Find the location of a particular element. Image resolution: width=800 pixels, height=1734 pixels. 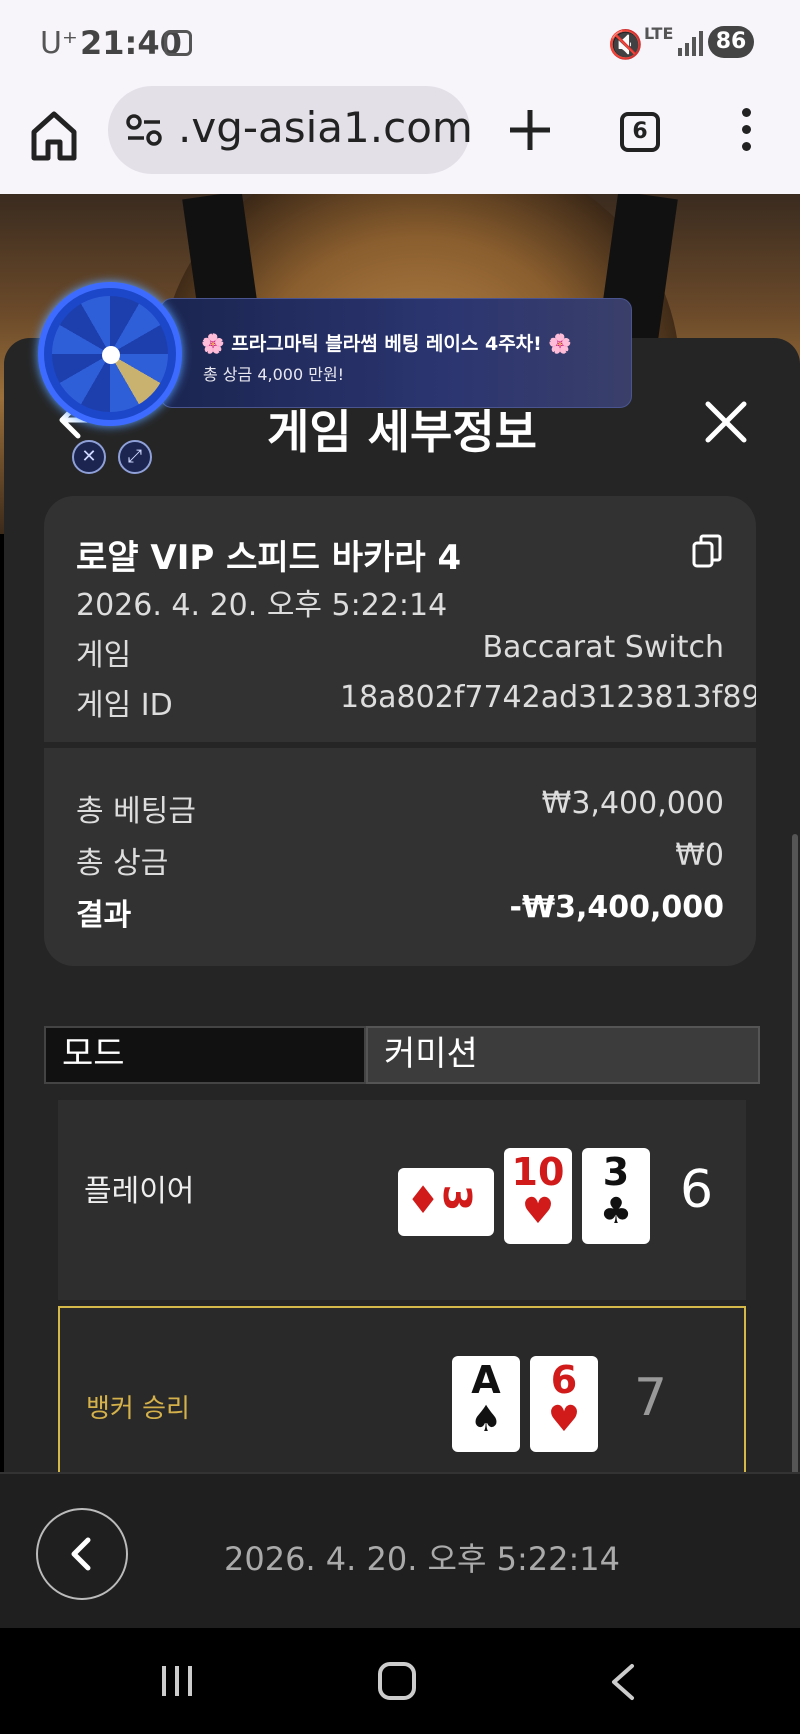

url-text: .vg-asia1.com is located at coordinates (325, 127).